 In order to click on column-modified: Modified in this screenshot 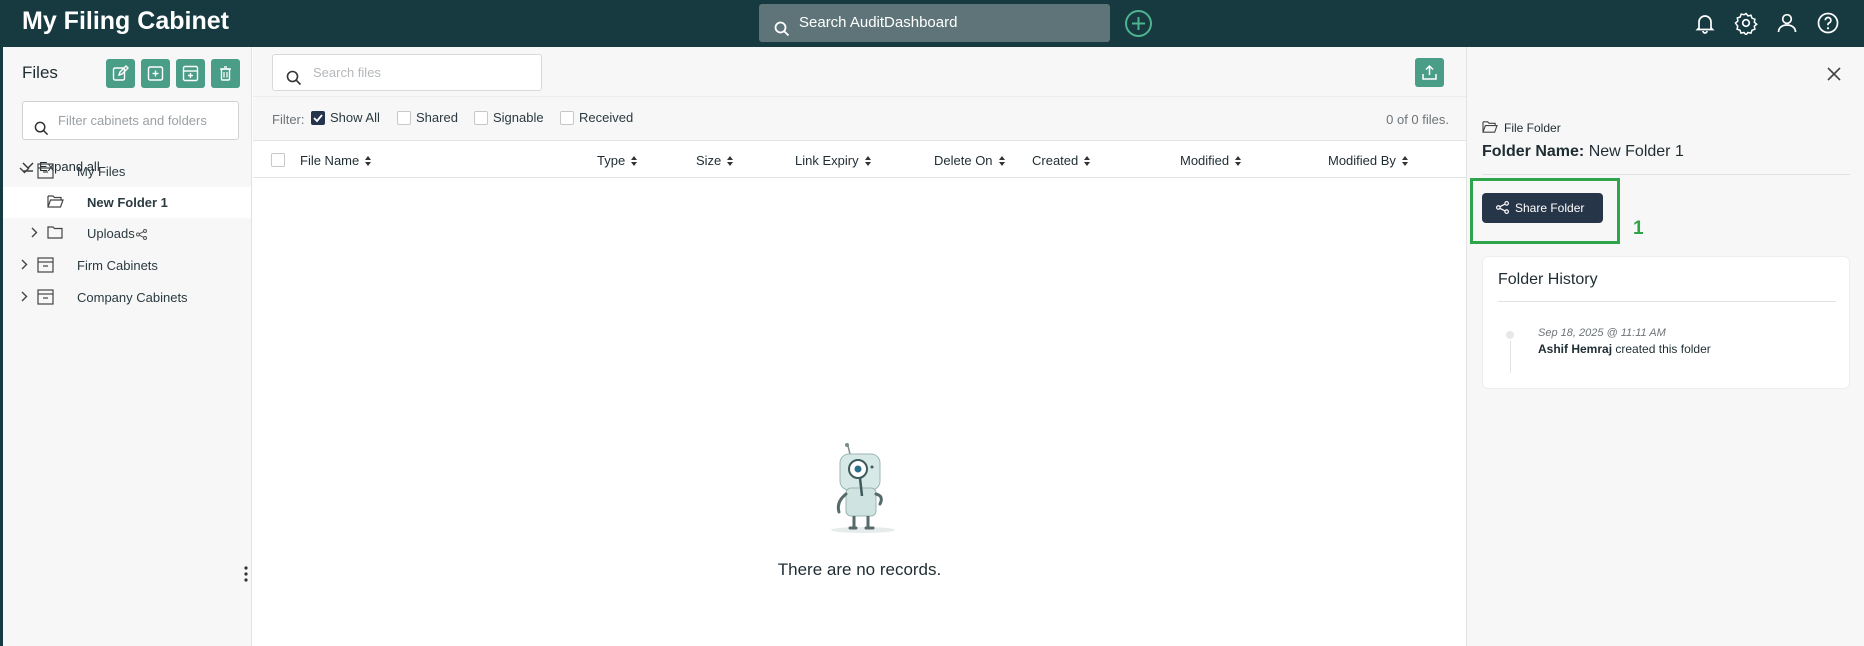, I will do `click(1211, 160)`.